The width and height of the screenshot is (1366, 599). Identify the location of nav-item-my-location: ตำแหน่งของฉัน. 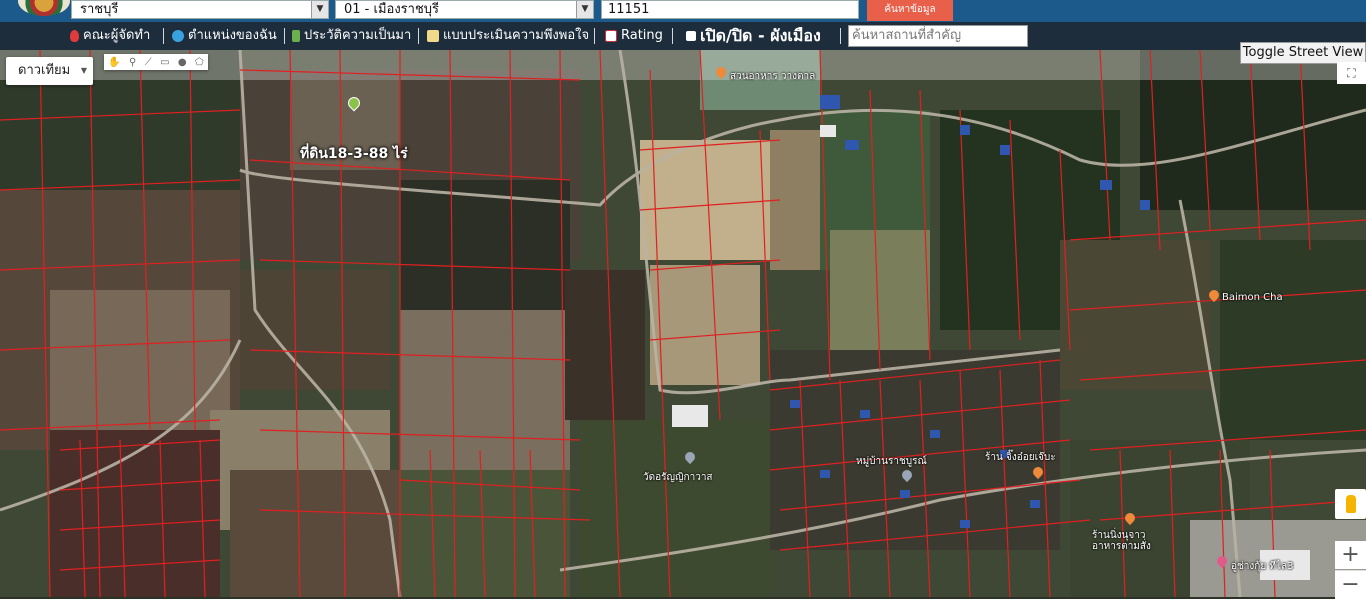
(224, 36).